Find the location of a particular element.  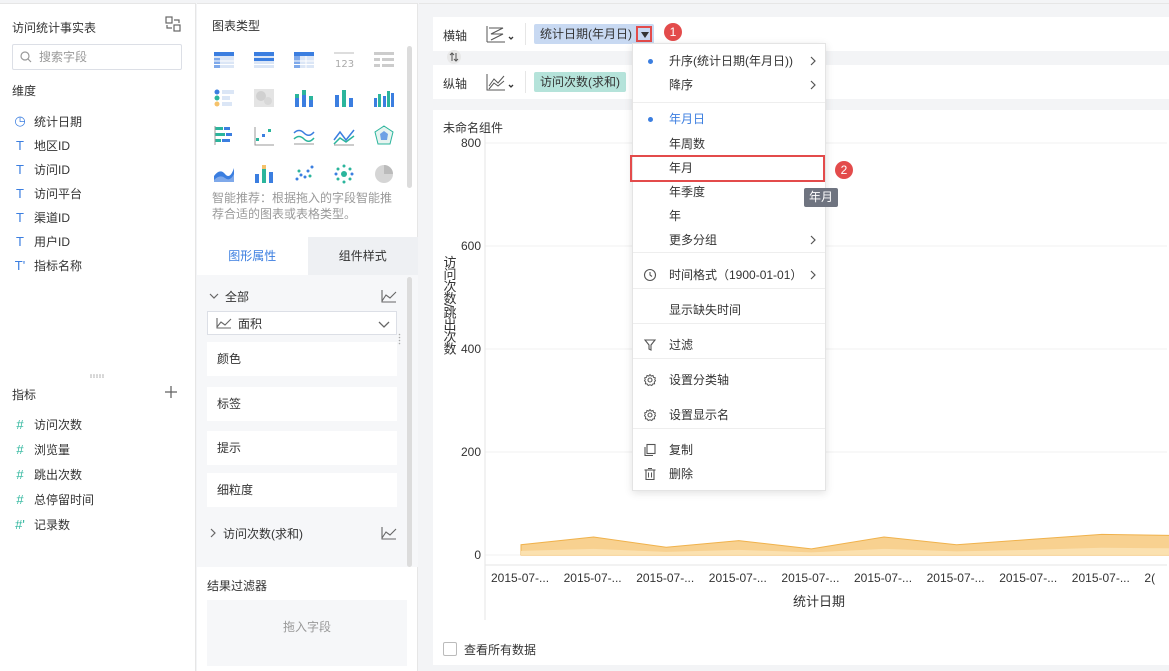

measure-item: # 浏览量 is located at coordinates (41, 449).